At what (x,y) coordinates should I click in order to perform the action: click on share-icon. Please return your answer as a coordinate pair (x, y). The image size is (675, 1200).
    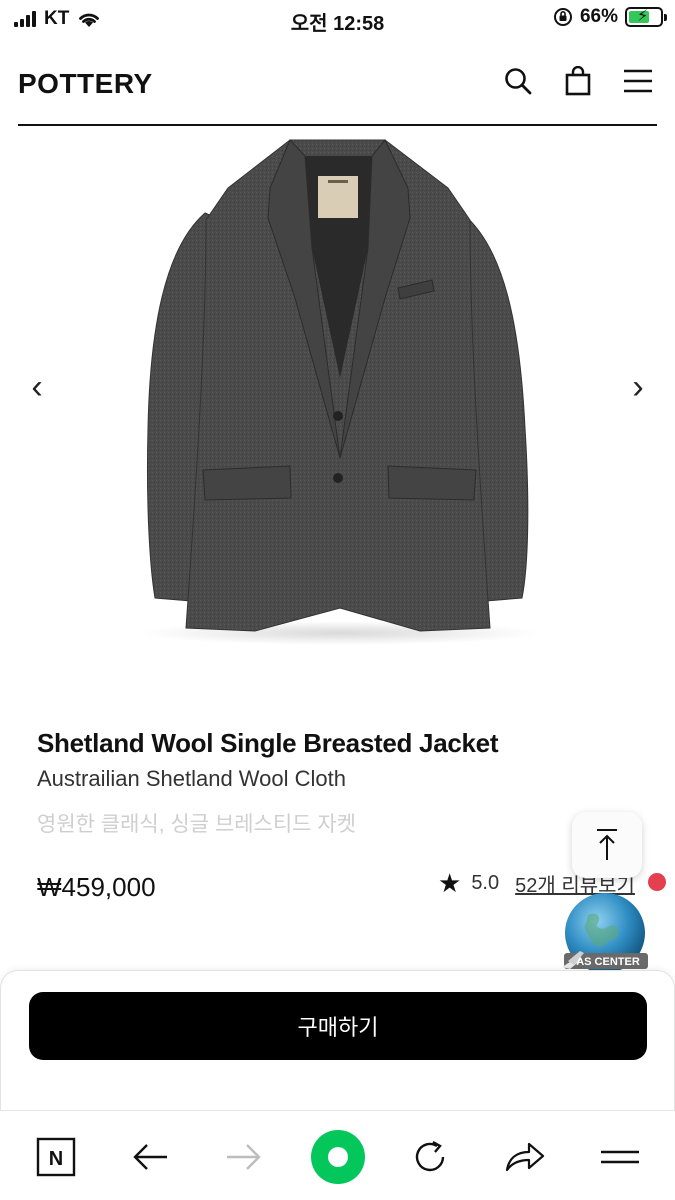
    Looking at the image, I should click on (524, 1157).